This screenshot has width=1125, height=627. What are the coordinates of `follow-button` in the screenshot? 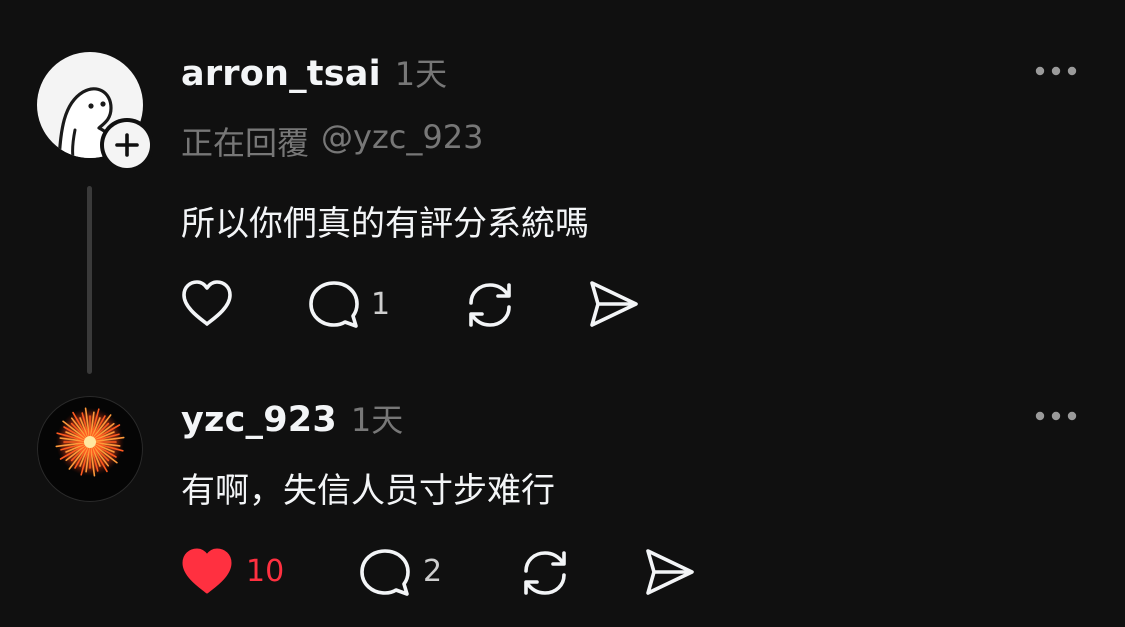 It's located at (127, 145).